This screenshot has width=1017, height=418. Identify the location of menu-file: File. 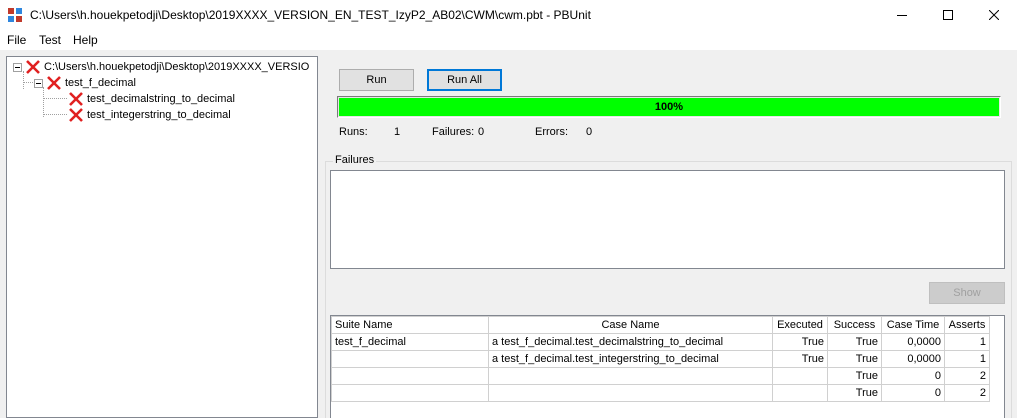
(16, 40).